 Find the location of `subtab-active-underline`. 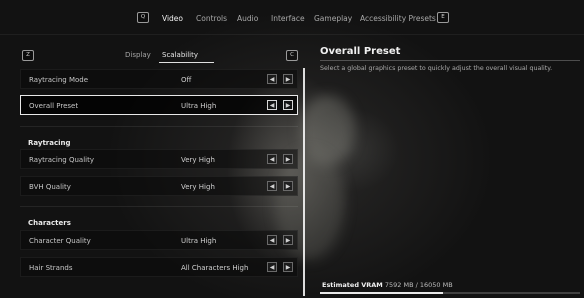

subtab-active-underline is located at coordinates (186, 62).